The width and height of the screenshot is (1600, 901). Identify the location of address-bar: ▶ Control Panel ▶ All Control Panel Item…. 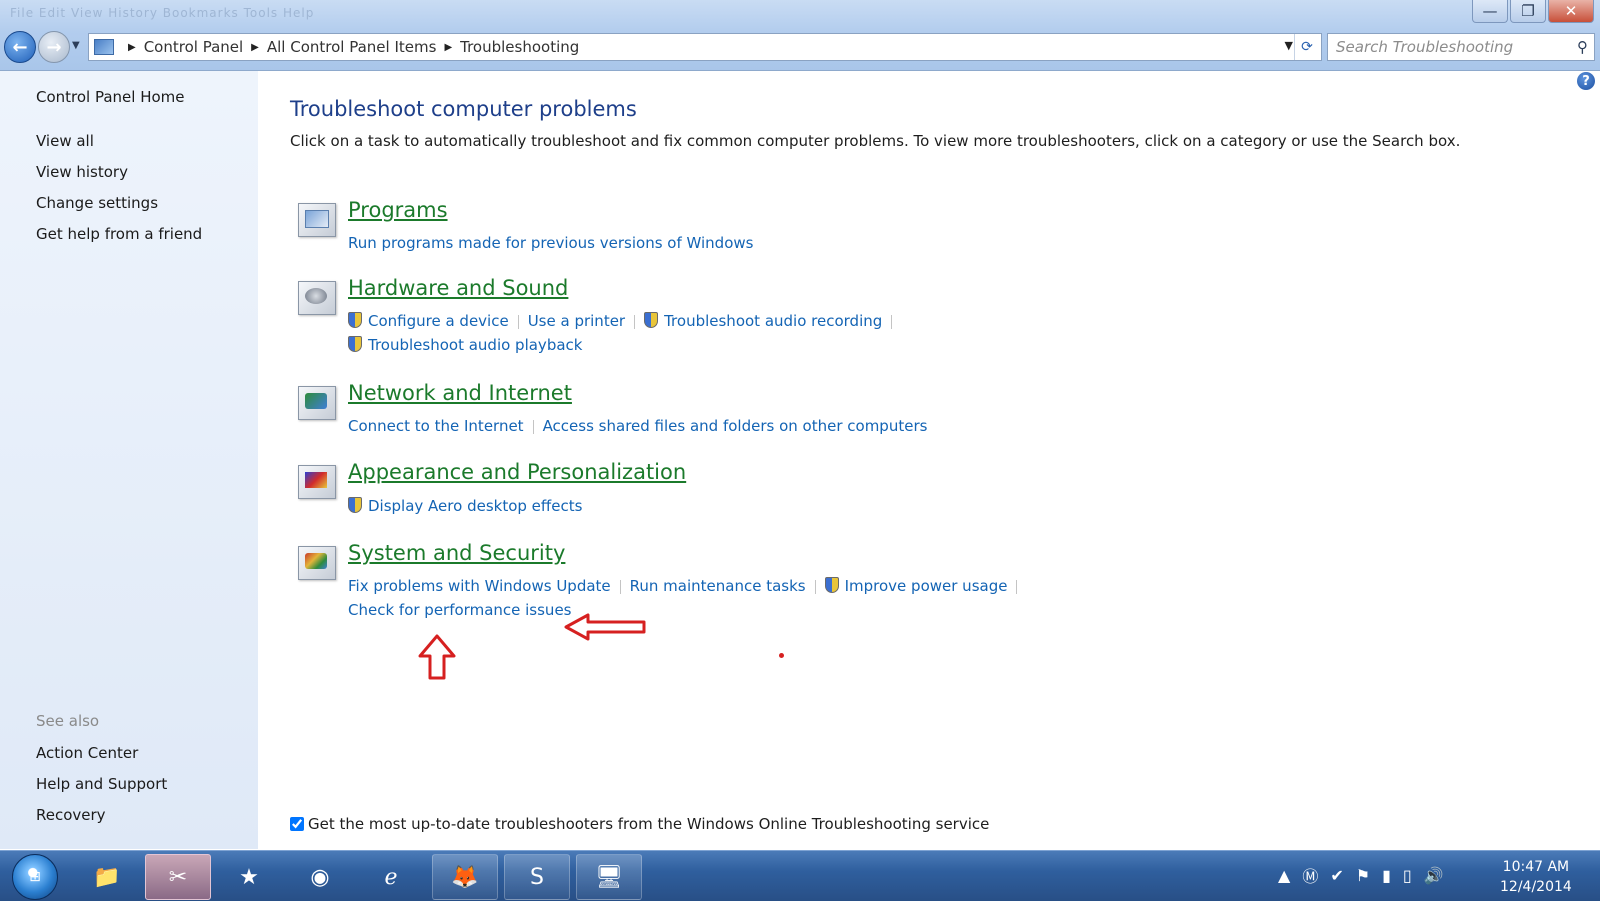
(705, 47).